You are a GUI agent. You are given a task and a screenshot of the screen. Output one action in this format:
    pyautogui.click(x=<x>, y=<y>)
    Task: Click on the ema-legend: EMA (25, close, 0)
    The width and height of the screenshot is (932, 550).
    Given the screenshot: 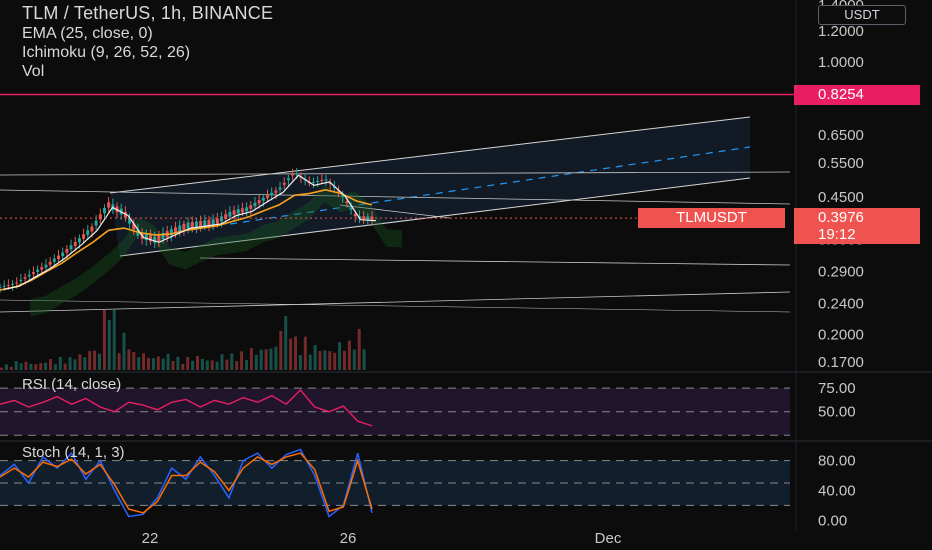 What is the action you would take?
    pyautogui.click(x=147, y=33)
    